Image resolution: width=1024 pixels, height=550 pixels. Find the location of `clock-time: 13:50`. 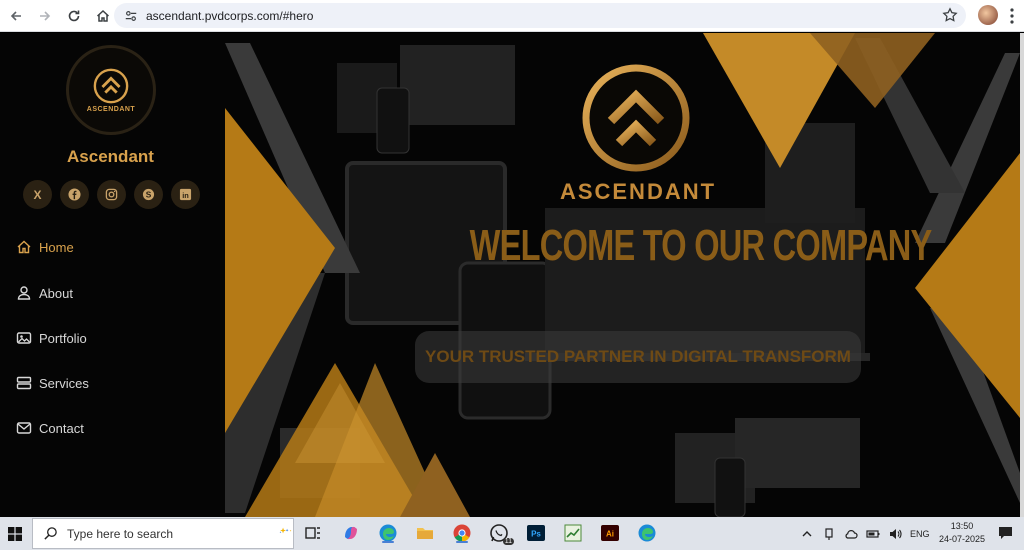

clock-time: 13:50 is located at coordinates (962, 526).